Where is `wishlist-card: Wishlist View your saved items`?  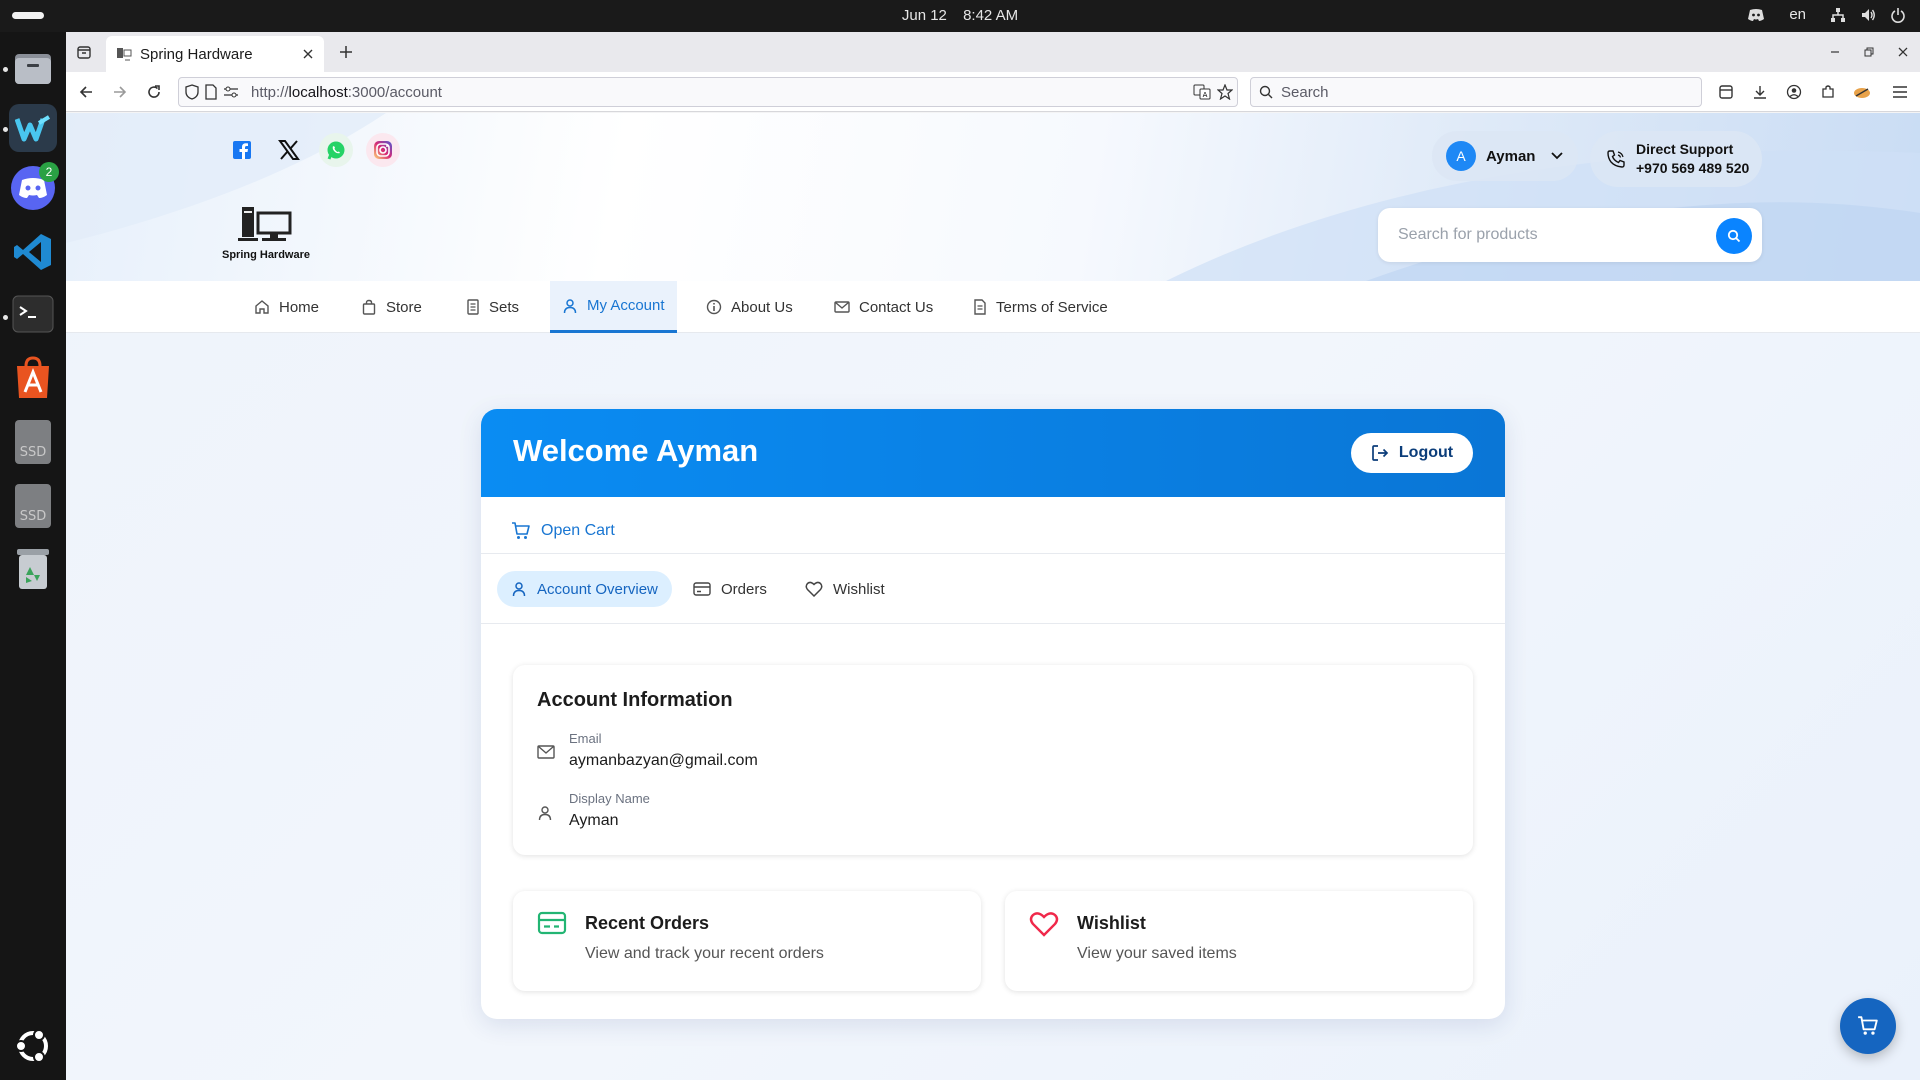 wishlist-card: Wishlist View your saved items is located at coordinates (1239, 941).